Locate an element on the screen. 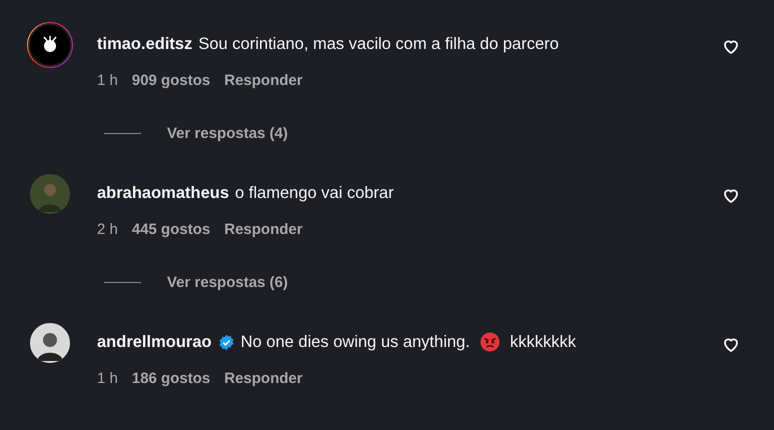 This screenshot has width=774, height=430. username: andrellmourao is located at coordinates (154, 342).